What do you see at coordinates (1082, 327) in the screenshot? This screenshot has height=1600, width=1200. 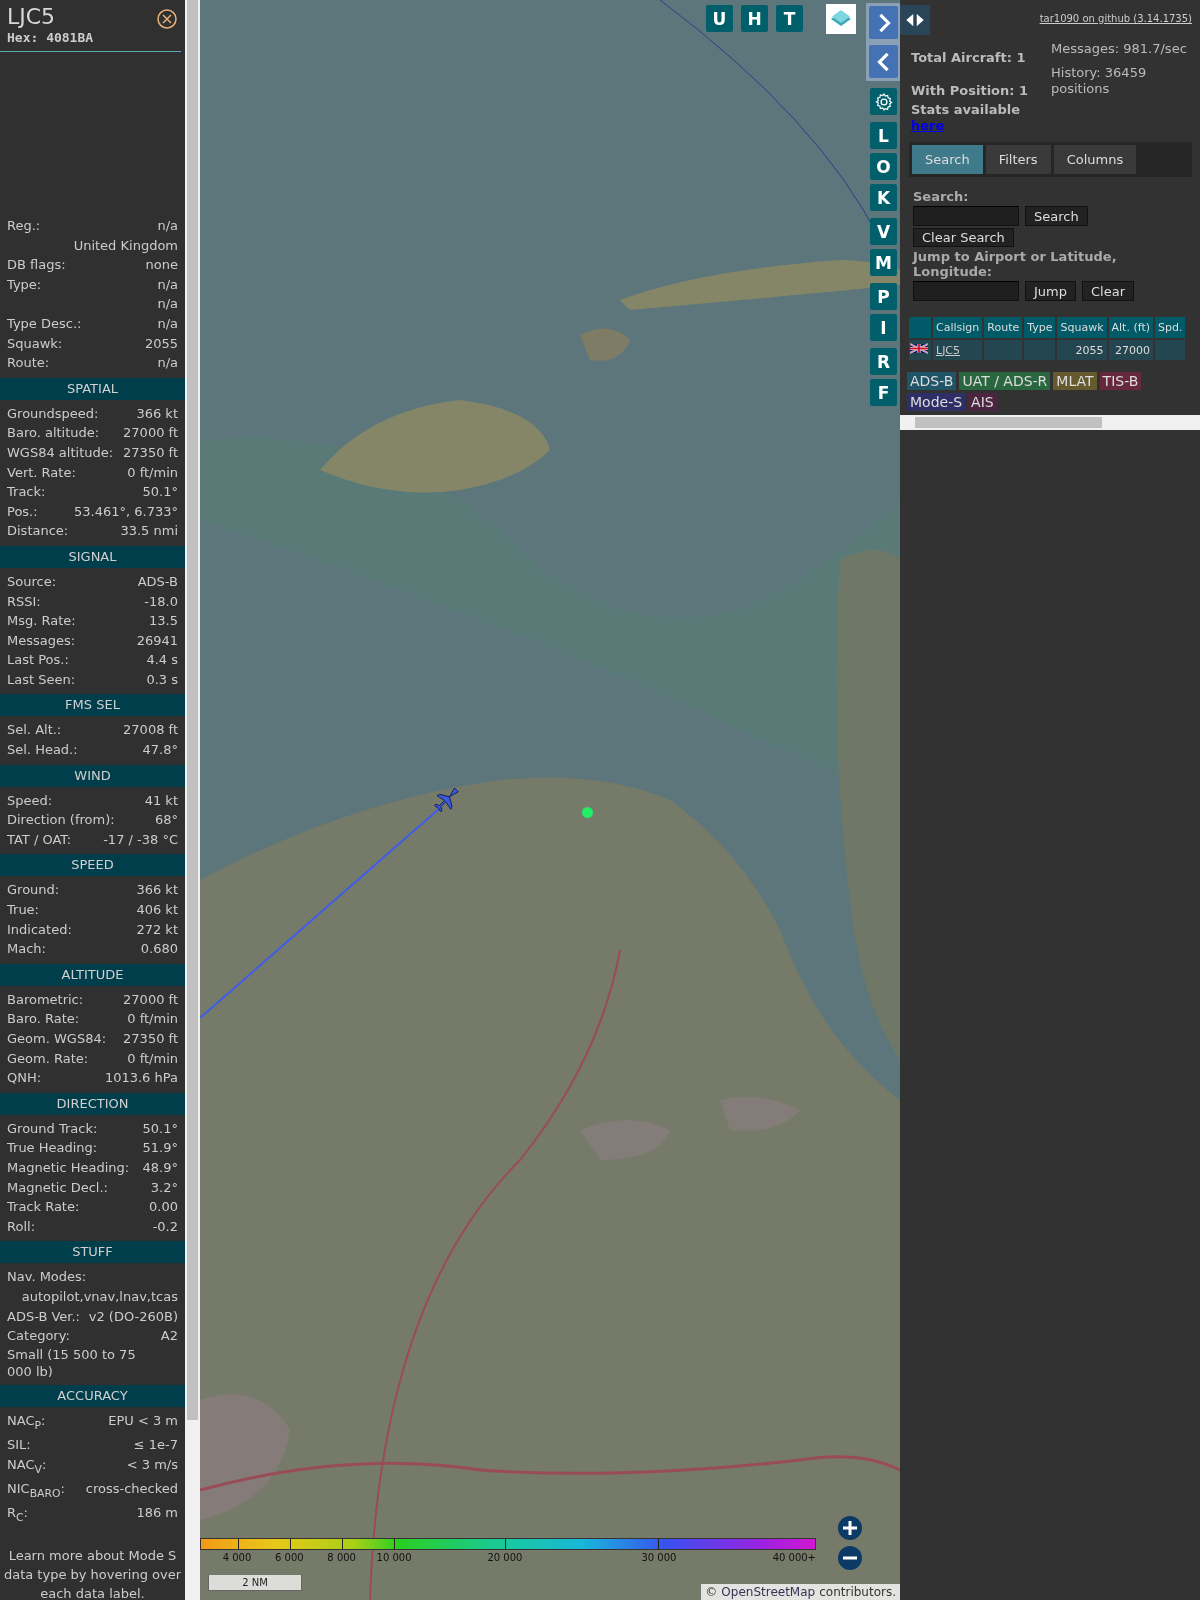 I see `column-header: Squawk` at bounding box center [1082, 327].